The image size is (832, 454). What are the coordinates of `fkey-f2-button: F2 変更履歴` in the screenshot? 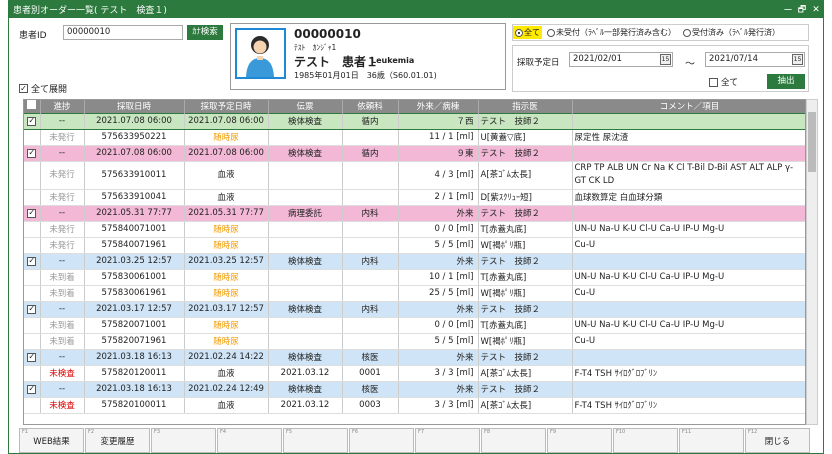 It's located at (117, 440).